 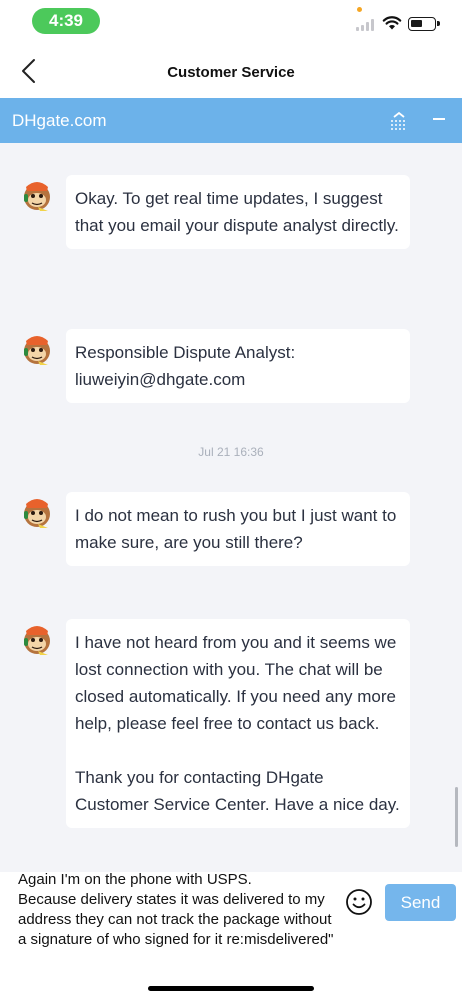 What do you see at coordinates (359, 902) in the screenshot?
I see `smiley-icon` at bounding box center [359, 902].